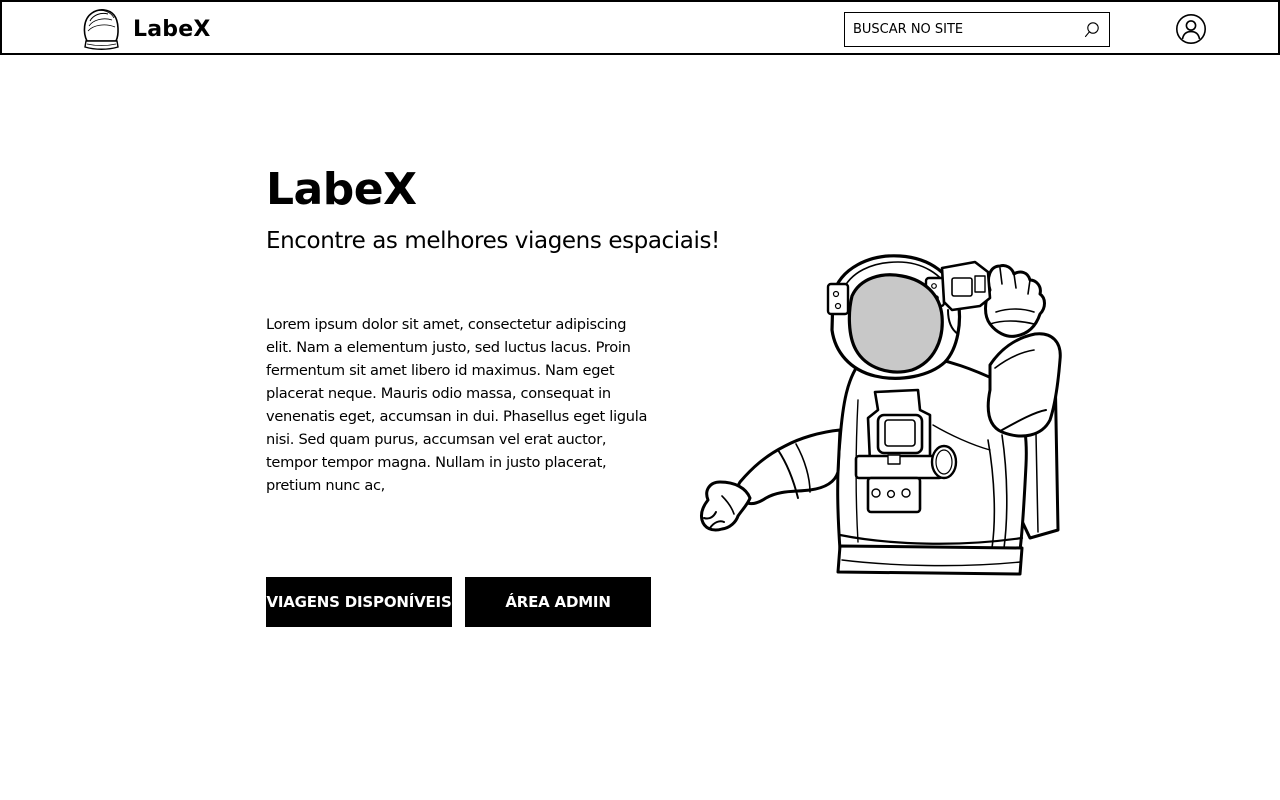  What do you see at coordinates (101, 29) in the screenshot?
I see `astronaut-helmet-icon` at bounding box center [101, 29].